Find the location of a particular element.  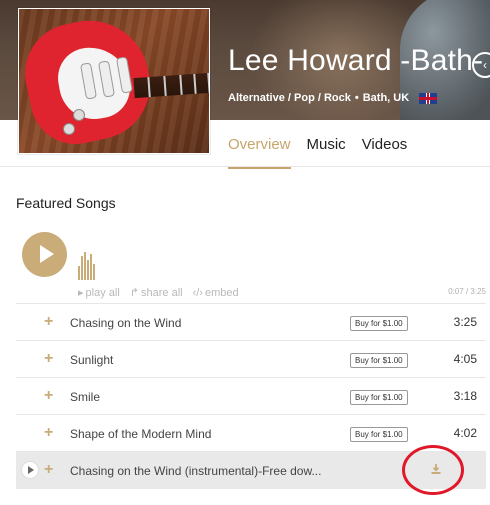

play-all-link: ▸ play all is located at coordinates (99, 293).